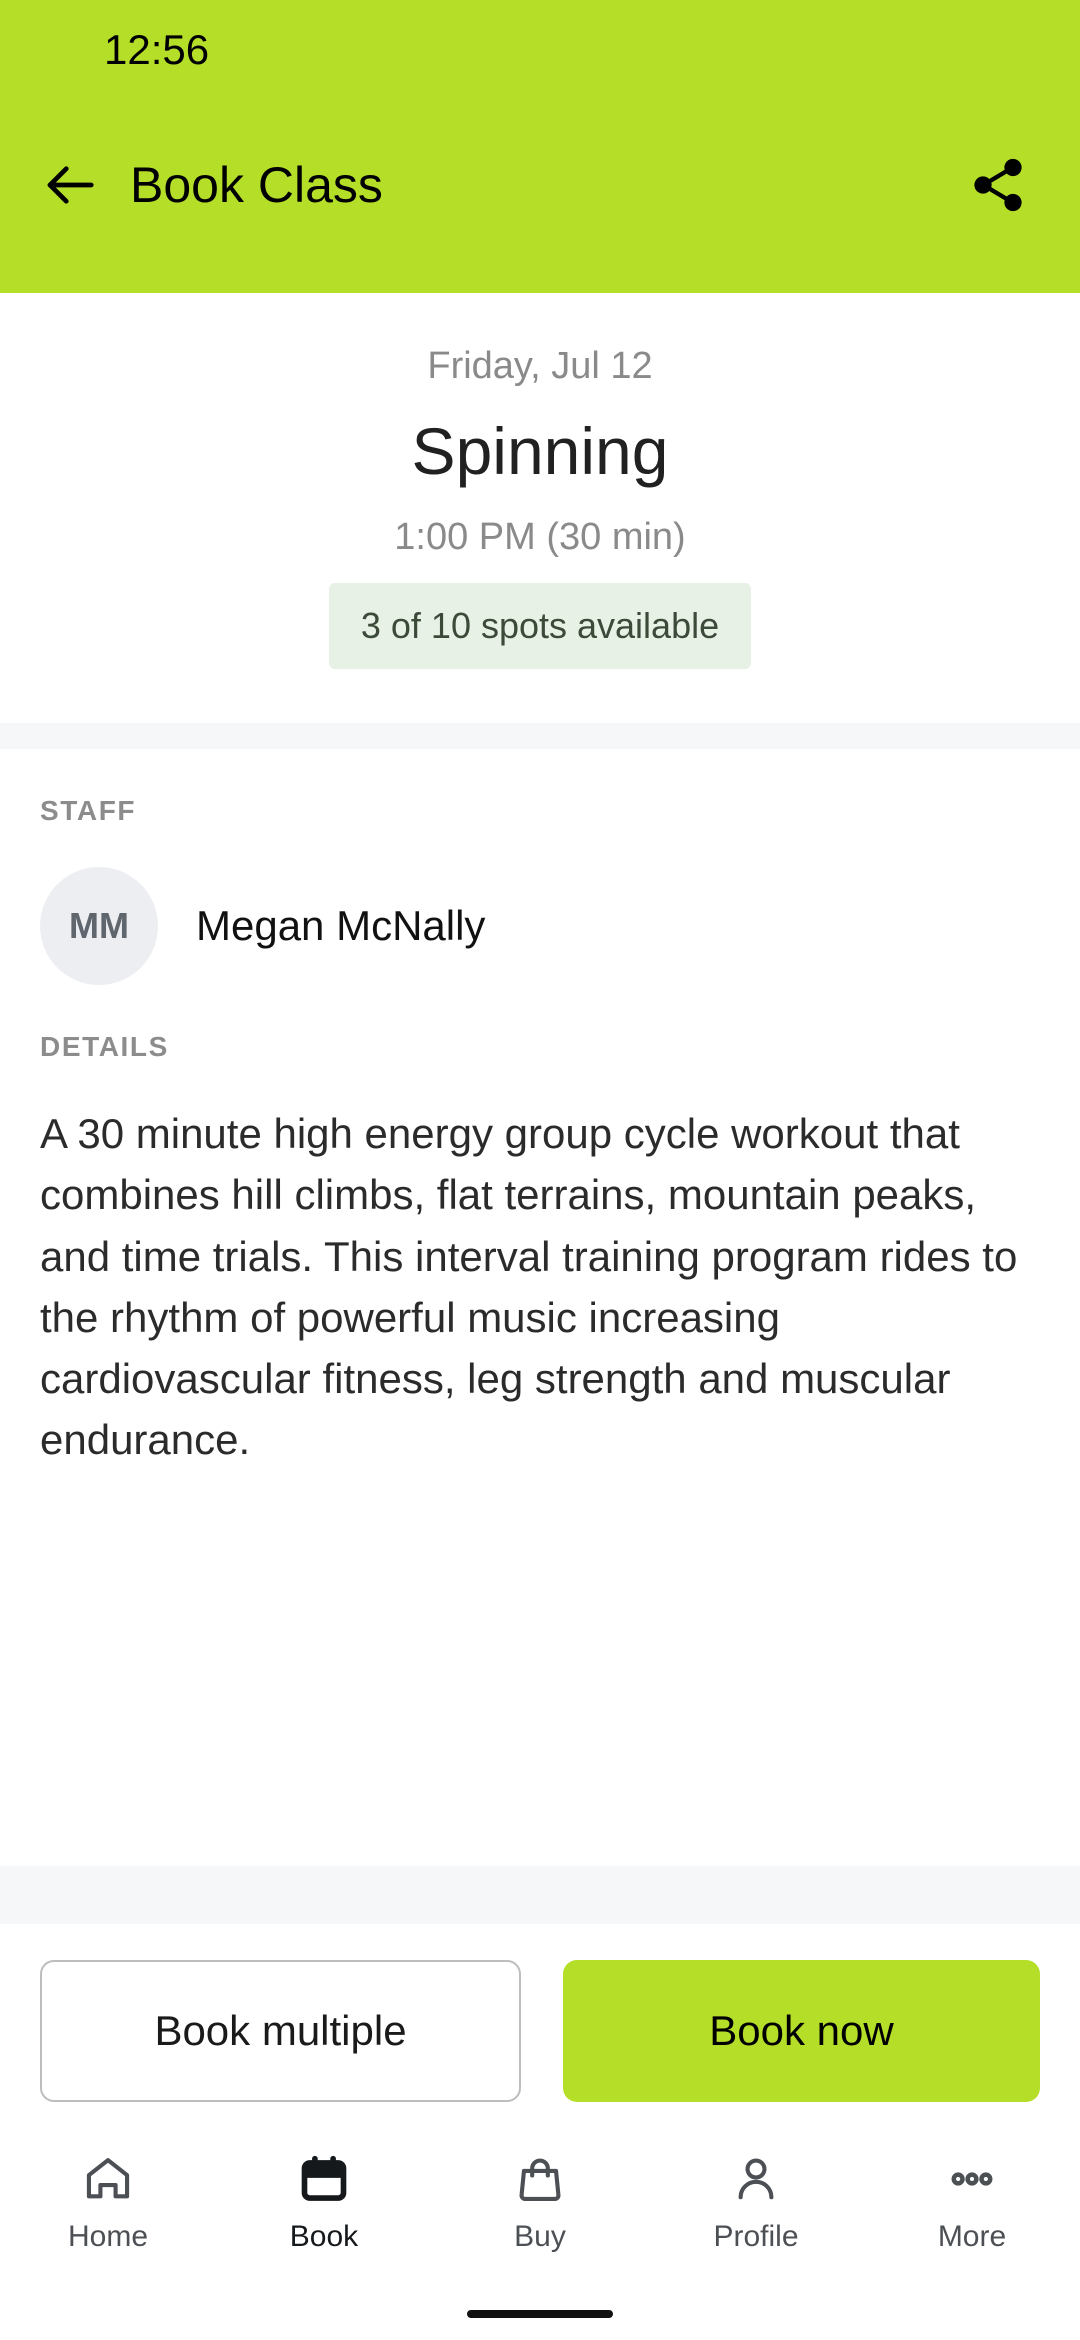  Describe the element at coordinates (540, 451) in the screenshot. I see `class-name: Spinning` at that location.